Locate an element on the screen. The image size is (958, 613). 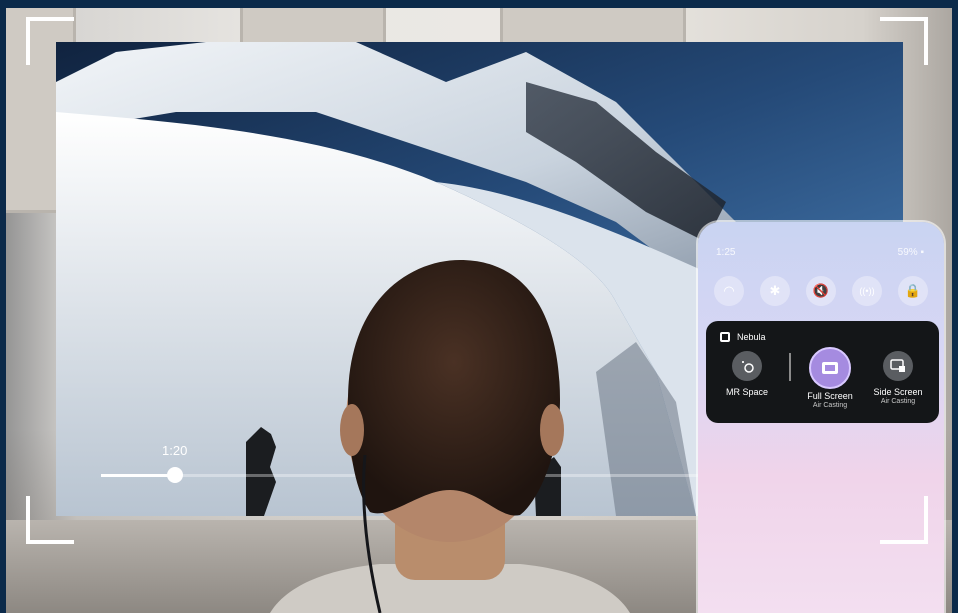
full-screen-sublabel: Air Casting is located at coordinates (830, 405).